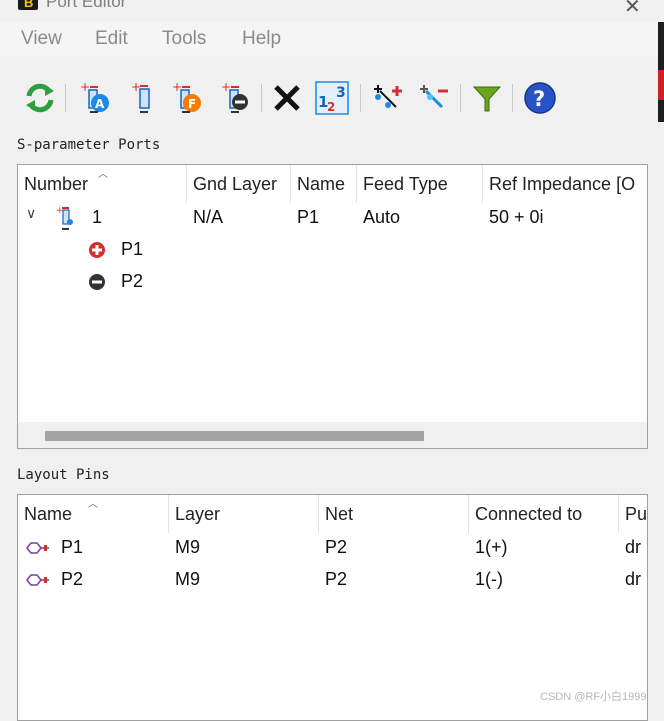 The height and width of the screenshot is (721, 664). I want to click on menu-view: View, so click(41, 39).